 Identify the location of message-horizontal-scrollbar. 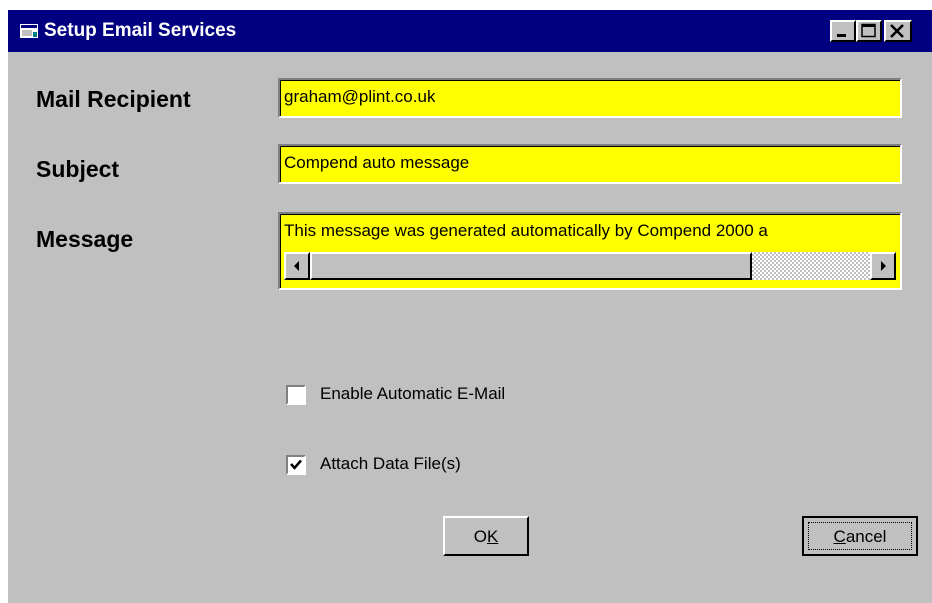
(590, 266).